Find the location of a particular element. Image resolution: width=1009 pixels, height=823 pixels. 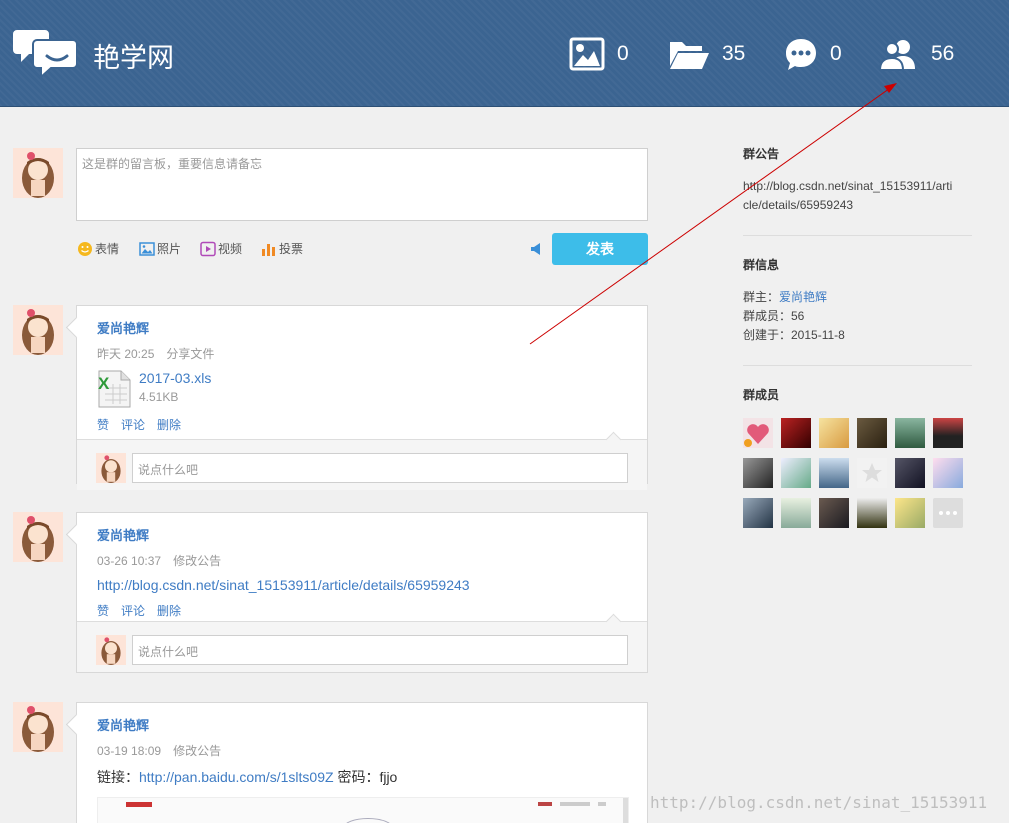

owner-name-link: 爱尚艳辉 is located at coordinates (803, 297).